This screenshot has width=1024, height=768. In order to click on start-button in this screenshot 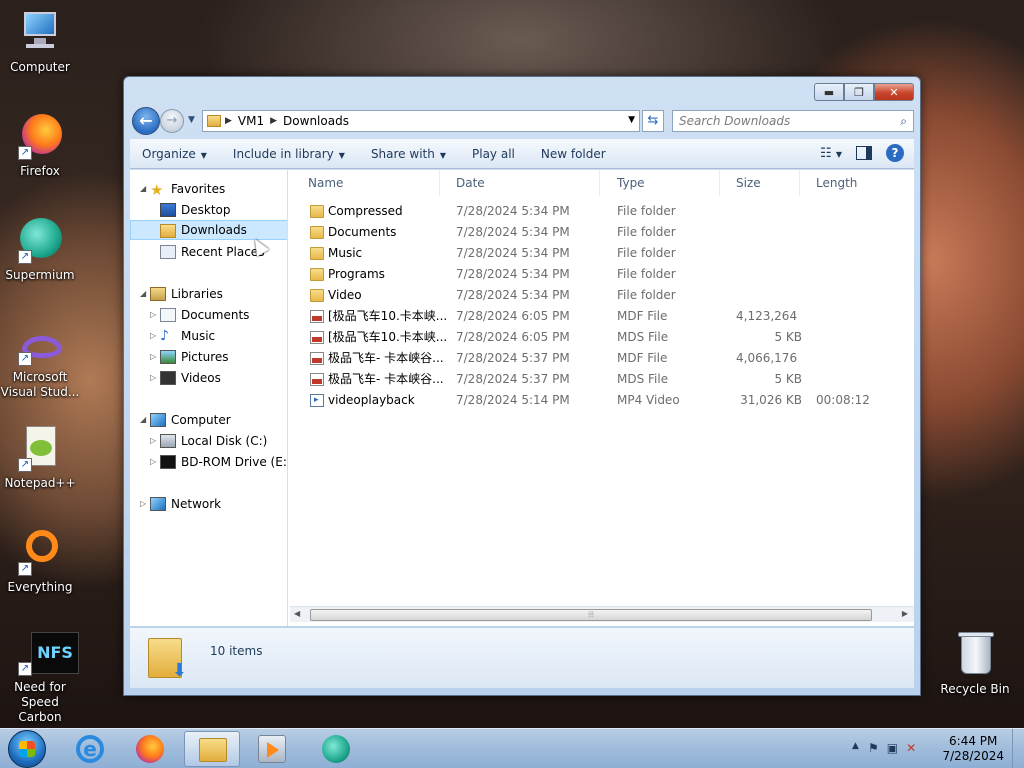, I will do `click(27, 749)`.